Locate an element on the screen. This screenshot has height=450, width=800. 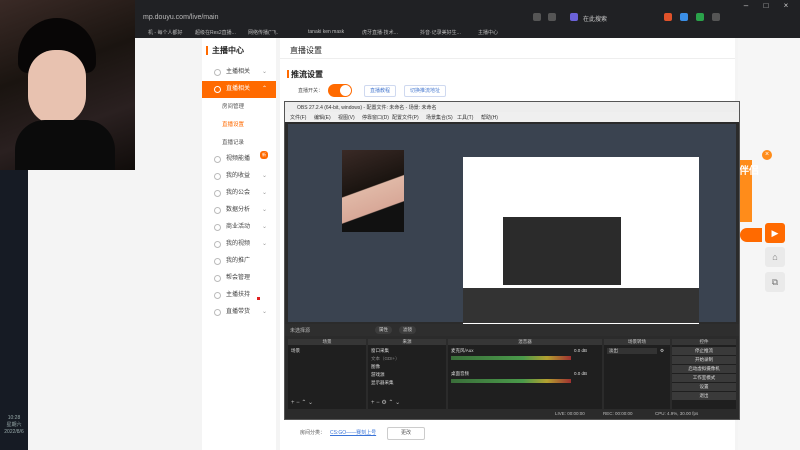
mixer-track-level: 0.0 dB is located at coordinates (581, 350).